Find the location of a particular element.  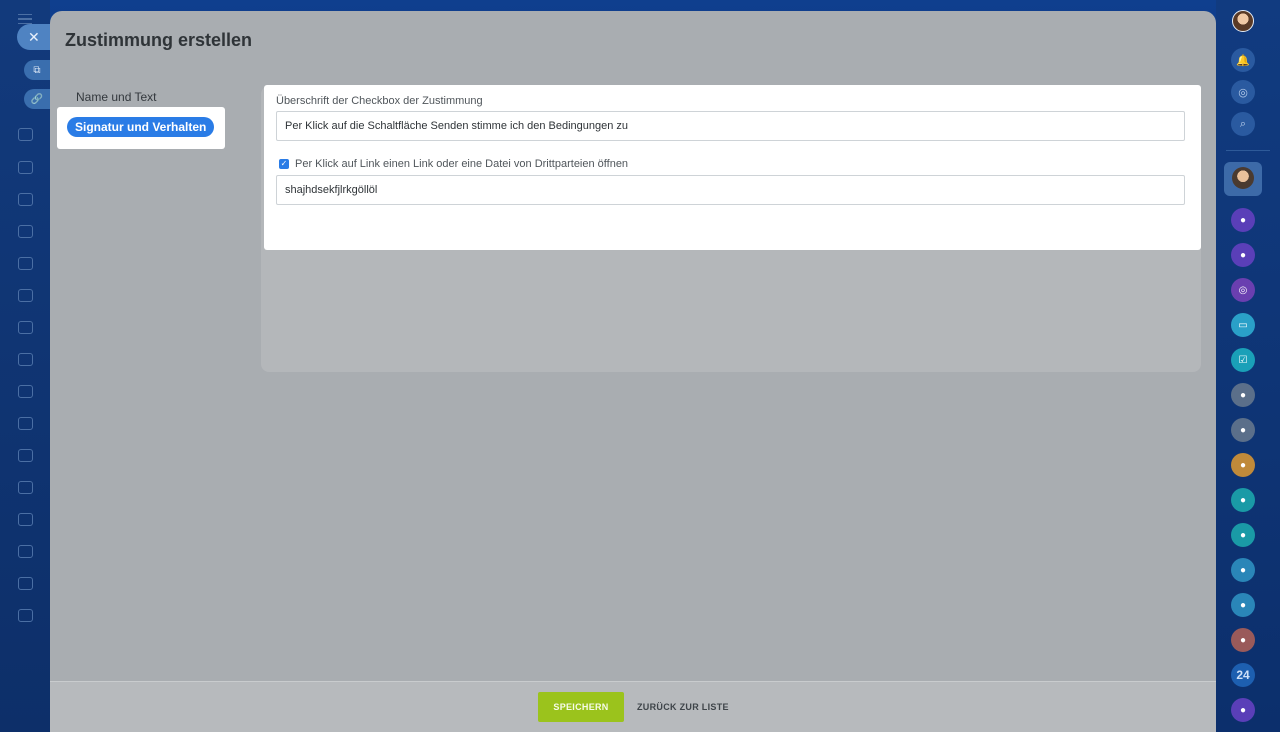

bell-icon: 🔔 is located at coordinates (1243, 60).